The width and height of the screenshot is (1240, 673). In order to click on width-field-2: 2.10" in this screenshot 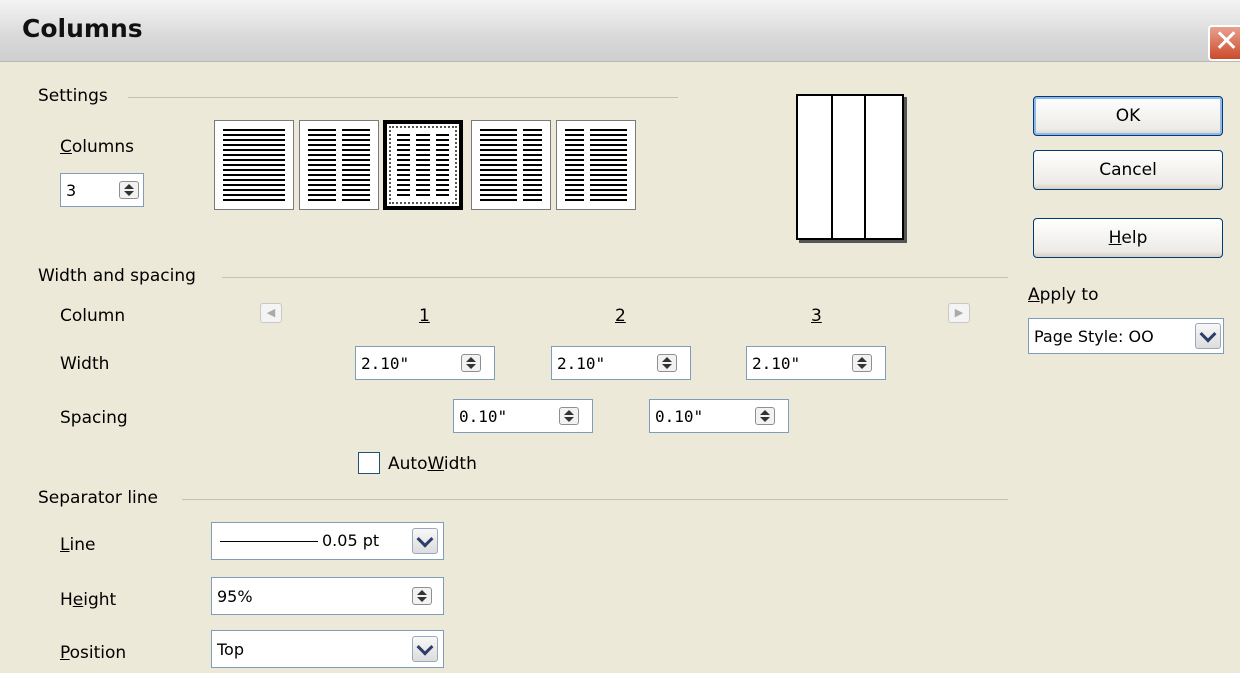, I will do `click(621, 363)`.